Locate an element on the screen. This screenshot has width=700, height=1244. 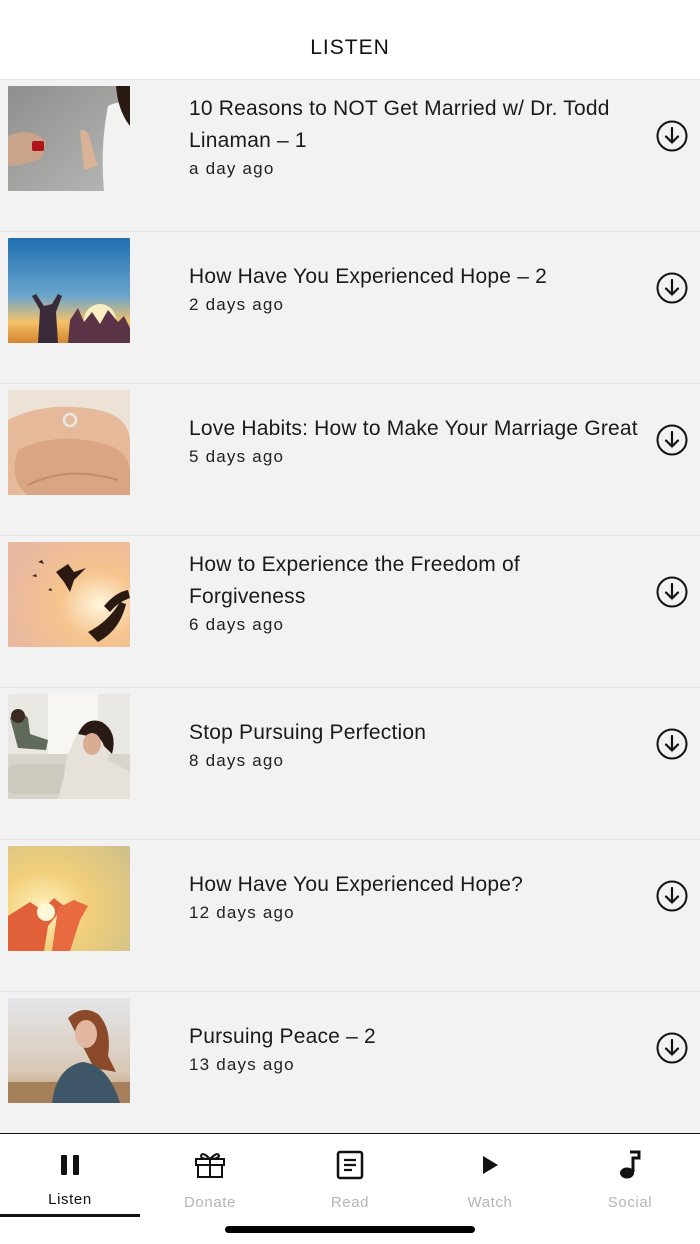
tab-label: Donate is located at coordinates (210, 1202).